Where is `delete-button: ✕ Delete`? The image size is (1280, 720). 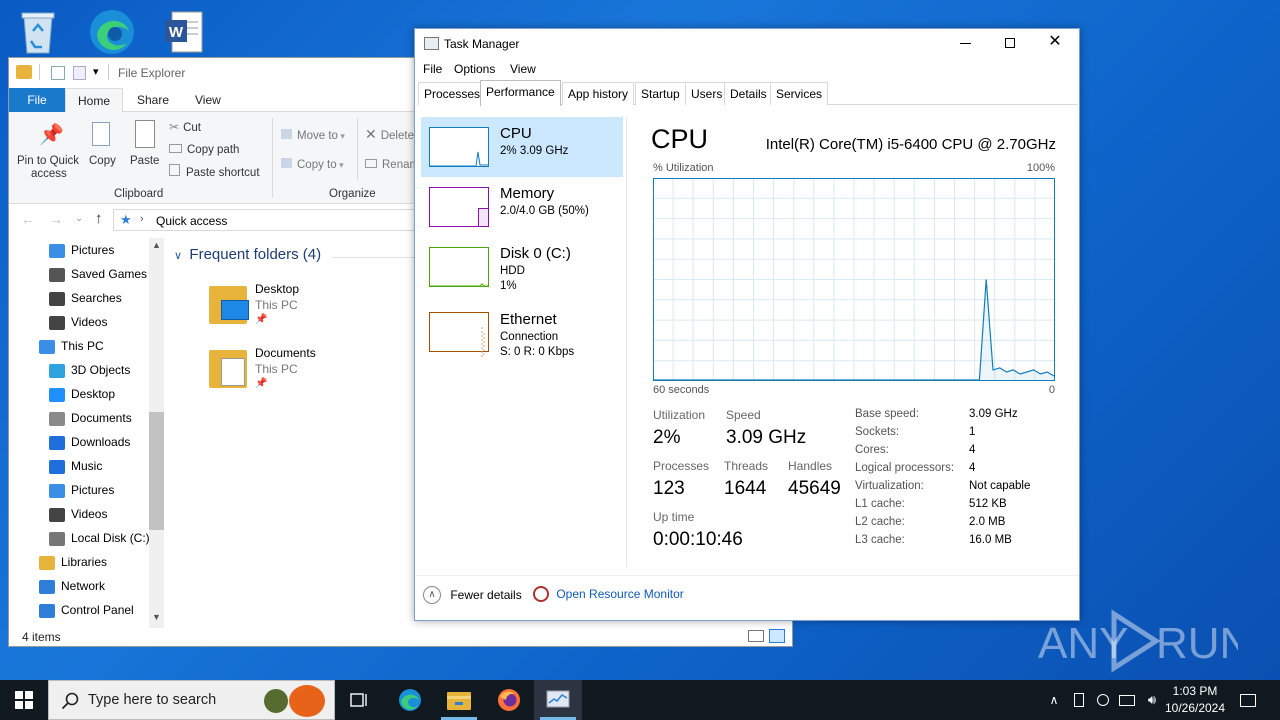
delete-button: ✕ Delete is located at coordinates (389, 134).